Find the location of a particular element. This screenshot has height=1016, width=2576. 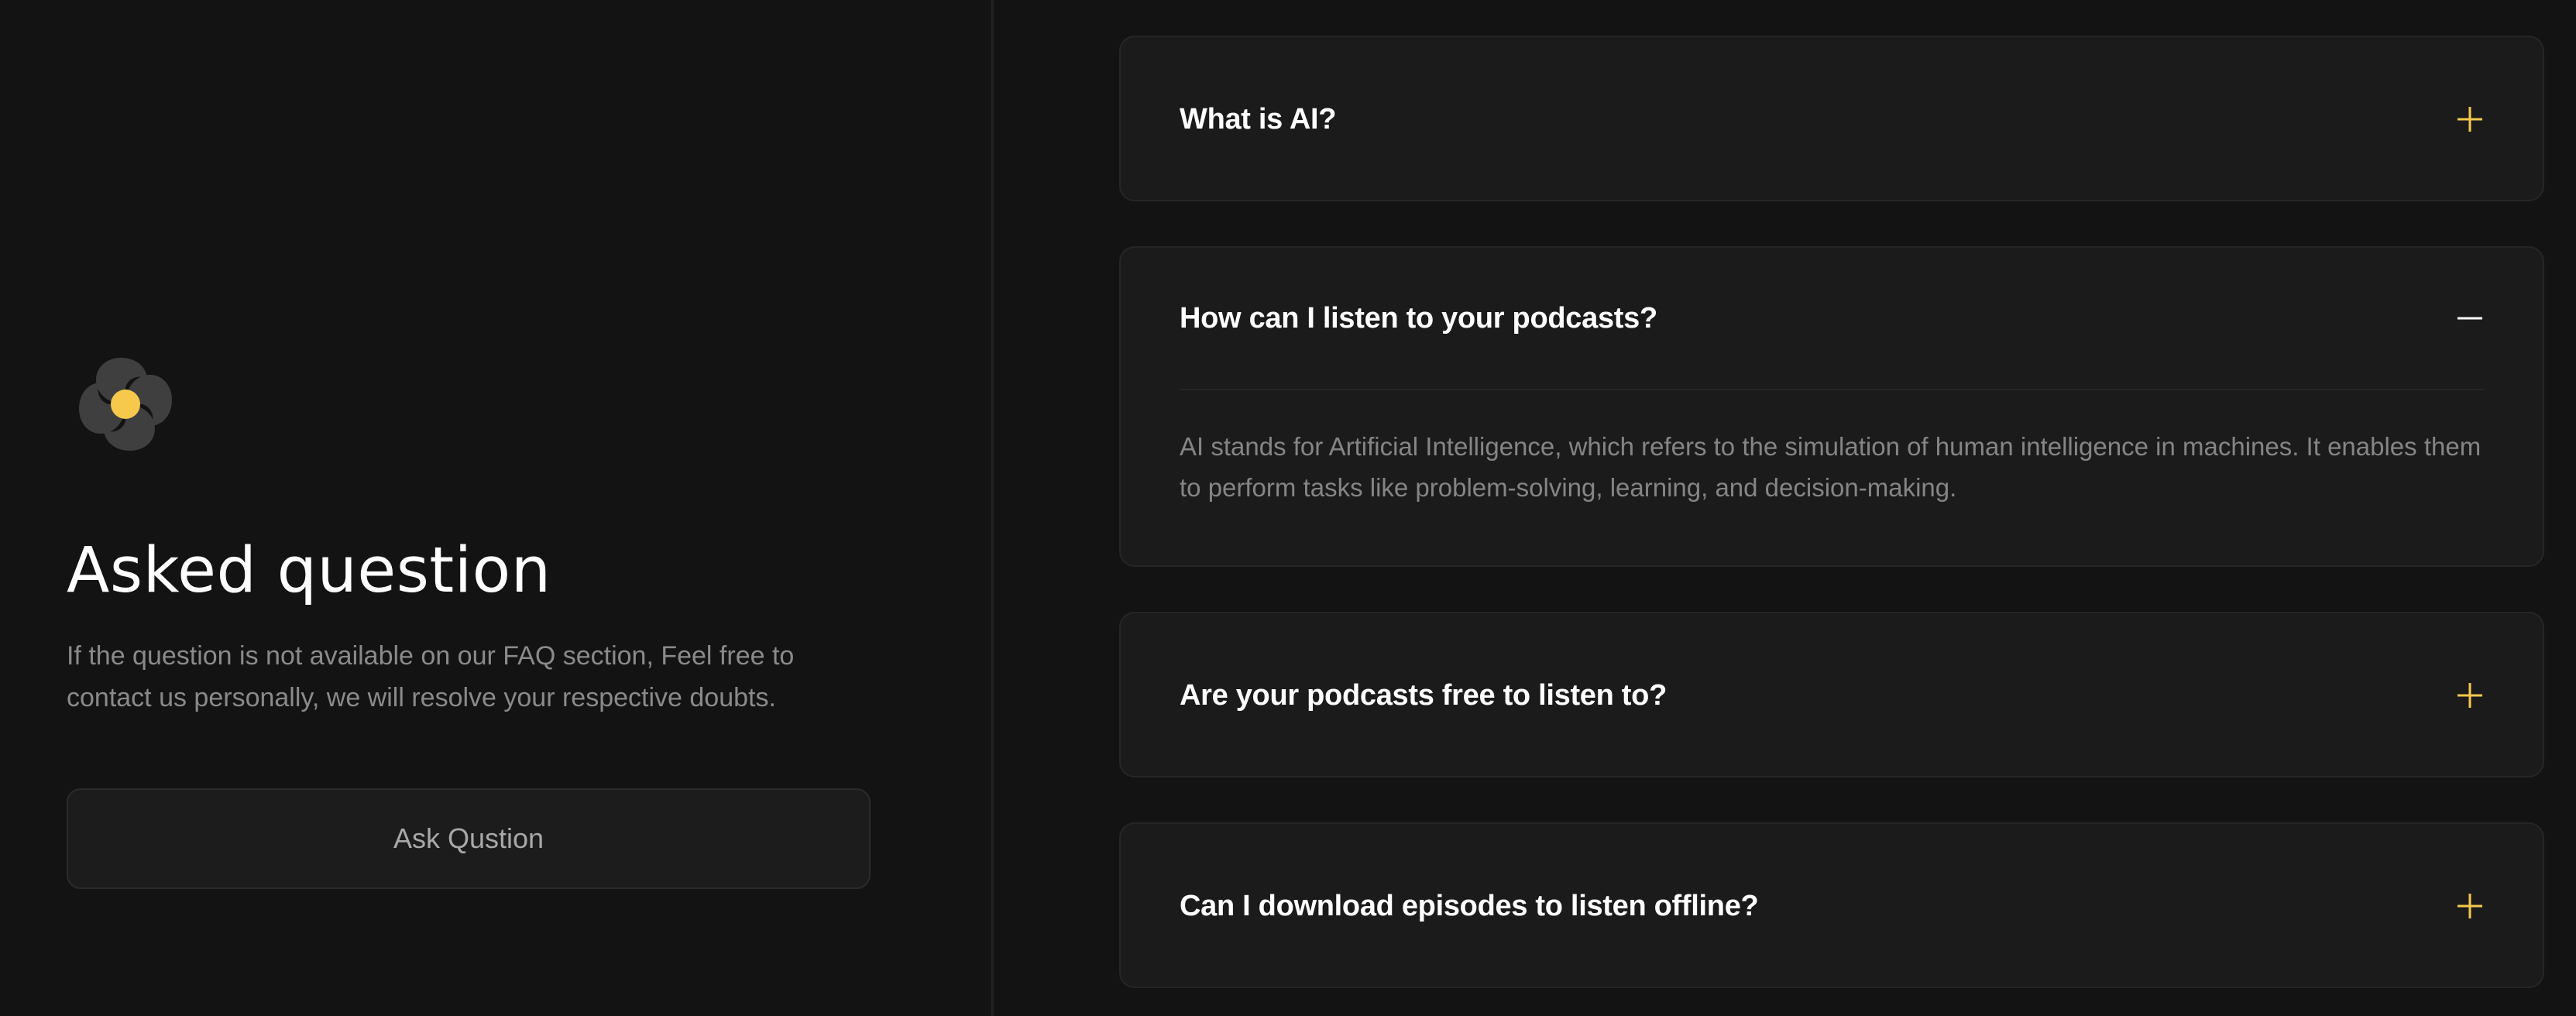

logo-icon is located at coordinates (125, 404).